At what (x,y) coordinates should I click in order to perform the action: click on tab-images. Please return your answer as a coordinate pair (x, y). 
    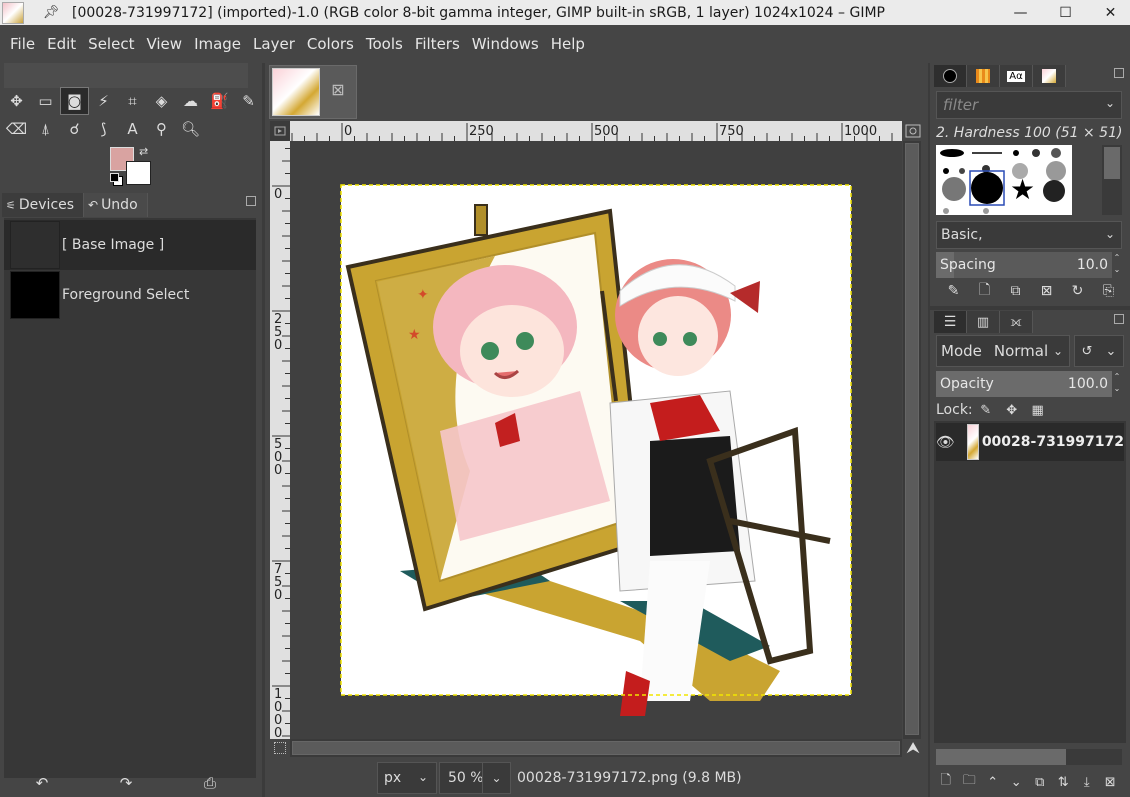
    Looking at the image, I should click on (1049, 76).